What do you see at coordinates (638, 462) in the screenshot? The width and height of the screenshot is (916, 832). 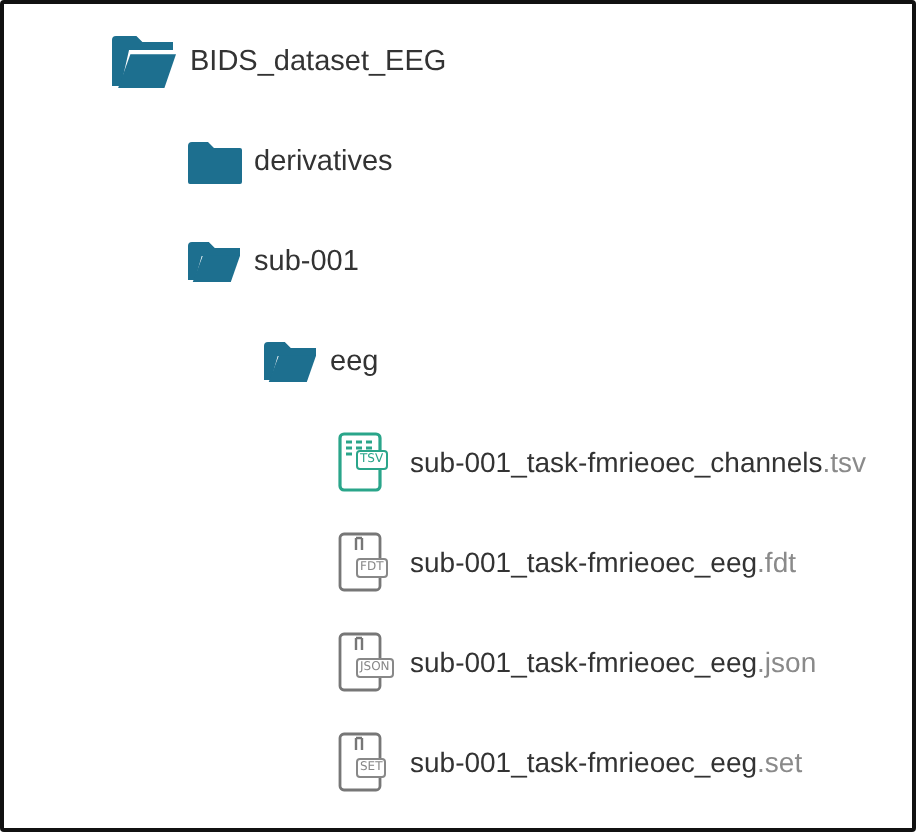 I see `file-name: sub-001_task-fmrieoec_channels.tsv` at bounding box center [638, 462].